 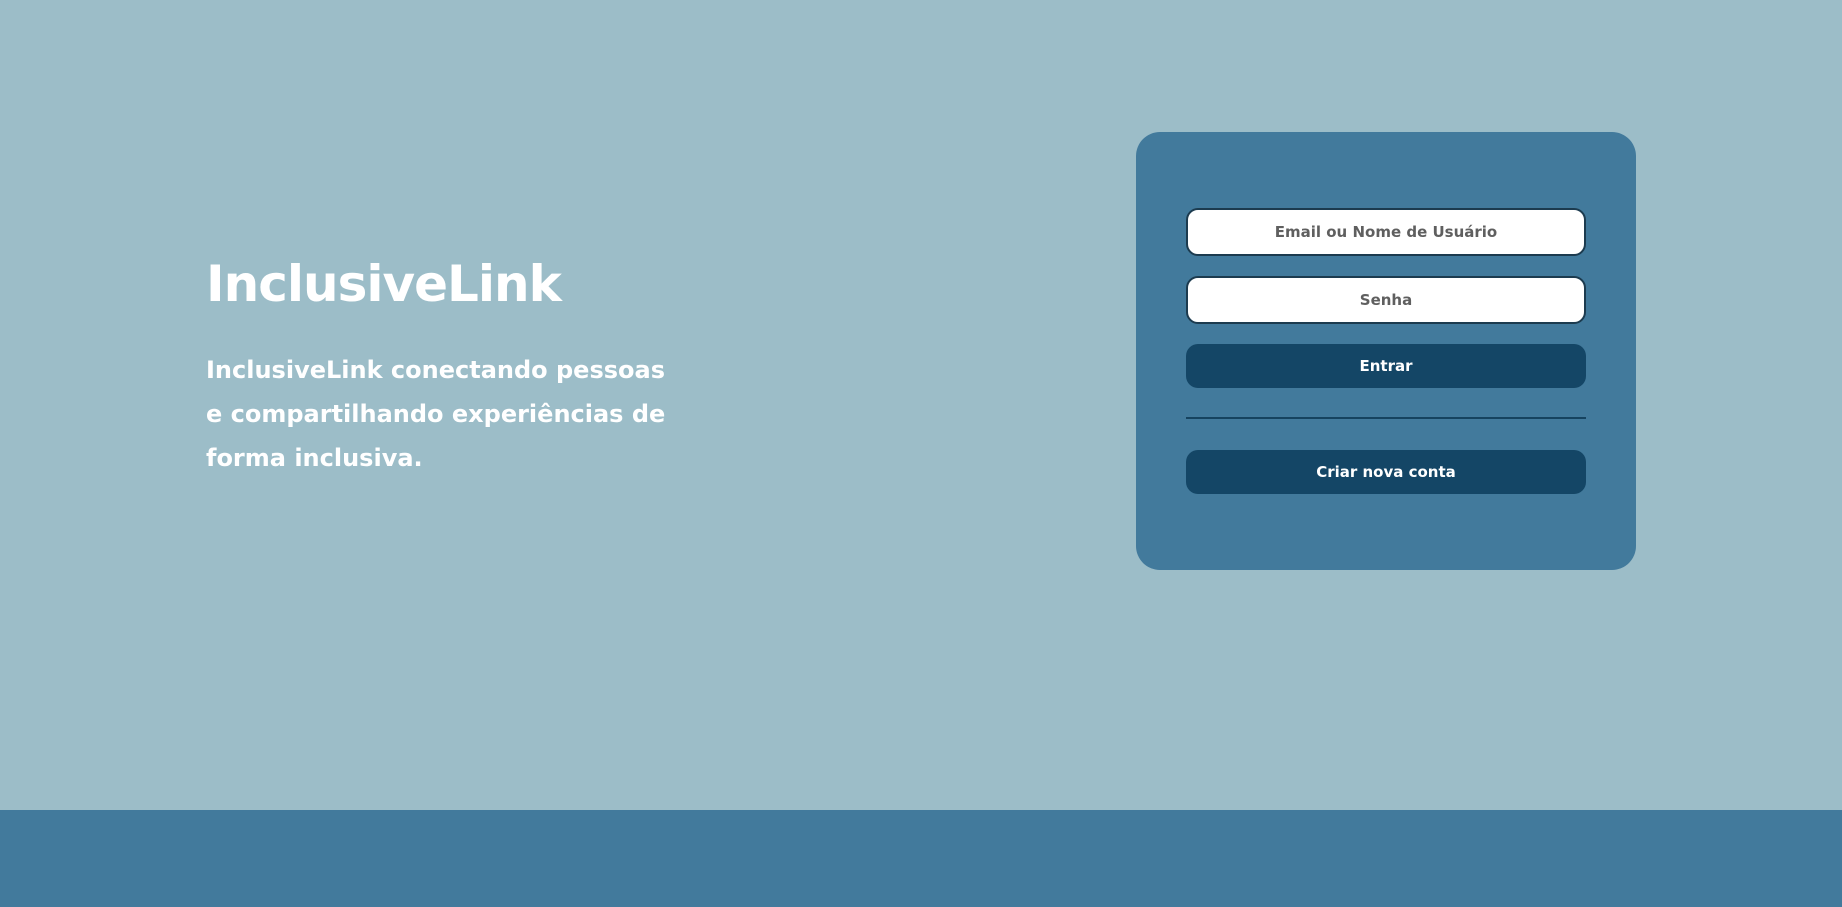 I want to click on login-button: Entrar, so click(x=1386, y=366).